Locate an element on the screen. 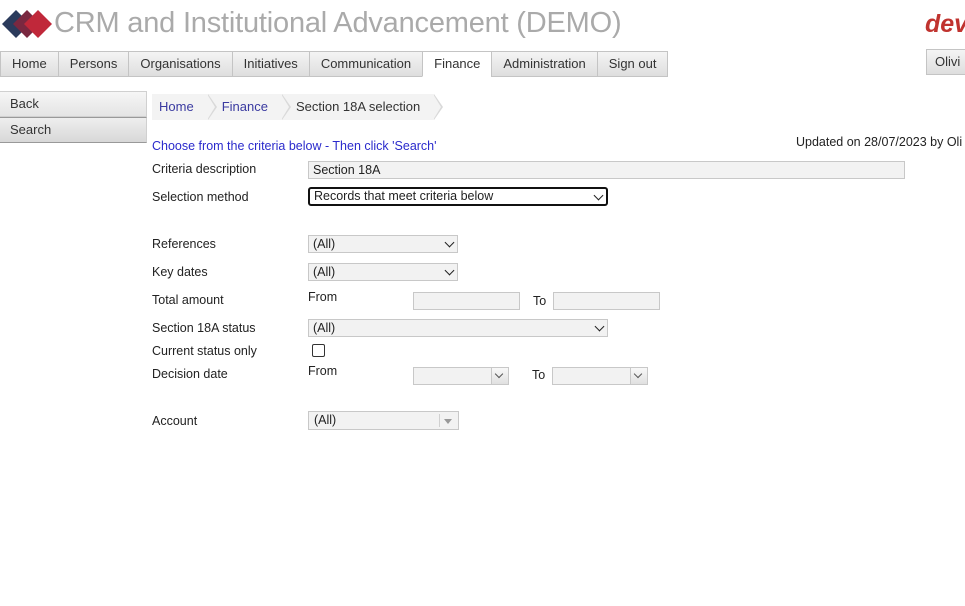 The width and height of the screenshot is (965, 606). selection-method-value: Records that meet criteria below is located at coordinates (404, 196).